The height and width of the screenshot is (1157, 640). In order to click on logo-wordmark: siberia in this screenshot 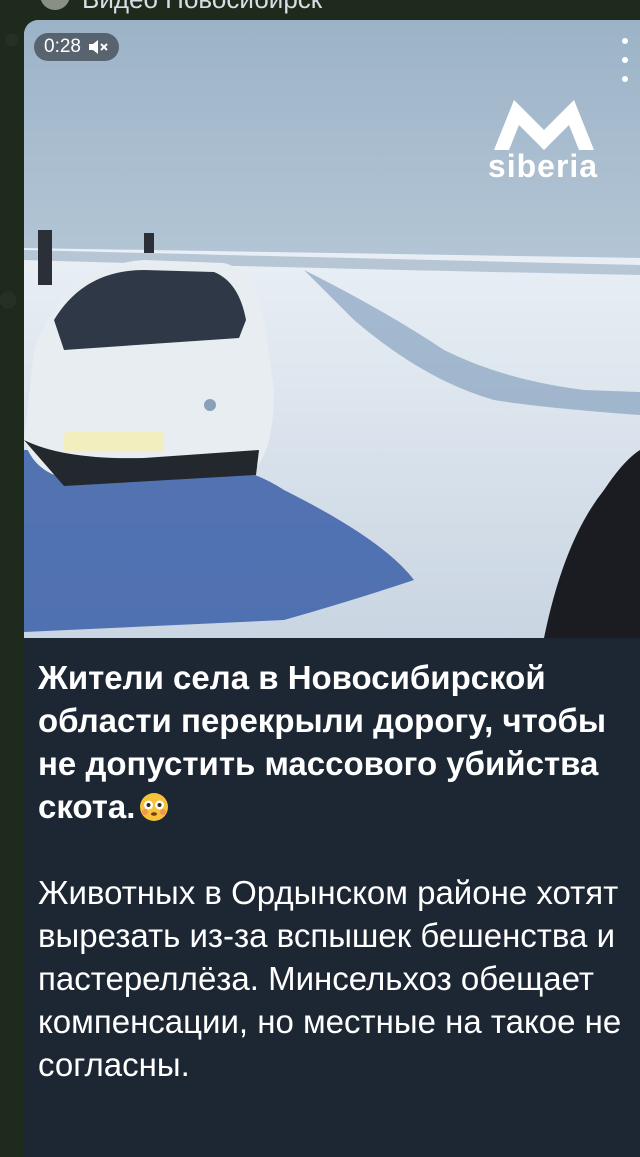, I will do `click(543, 166)`.